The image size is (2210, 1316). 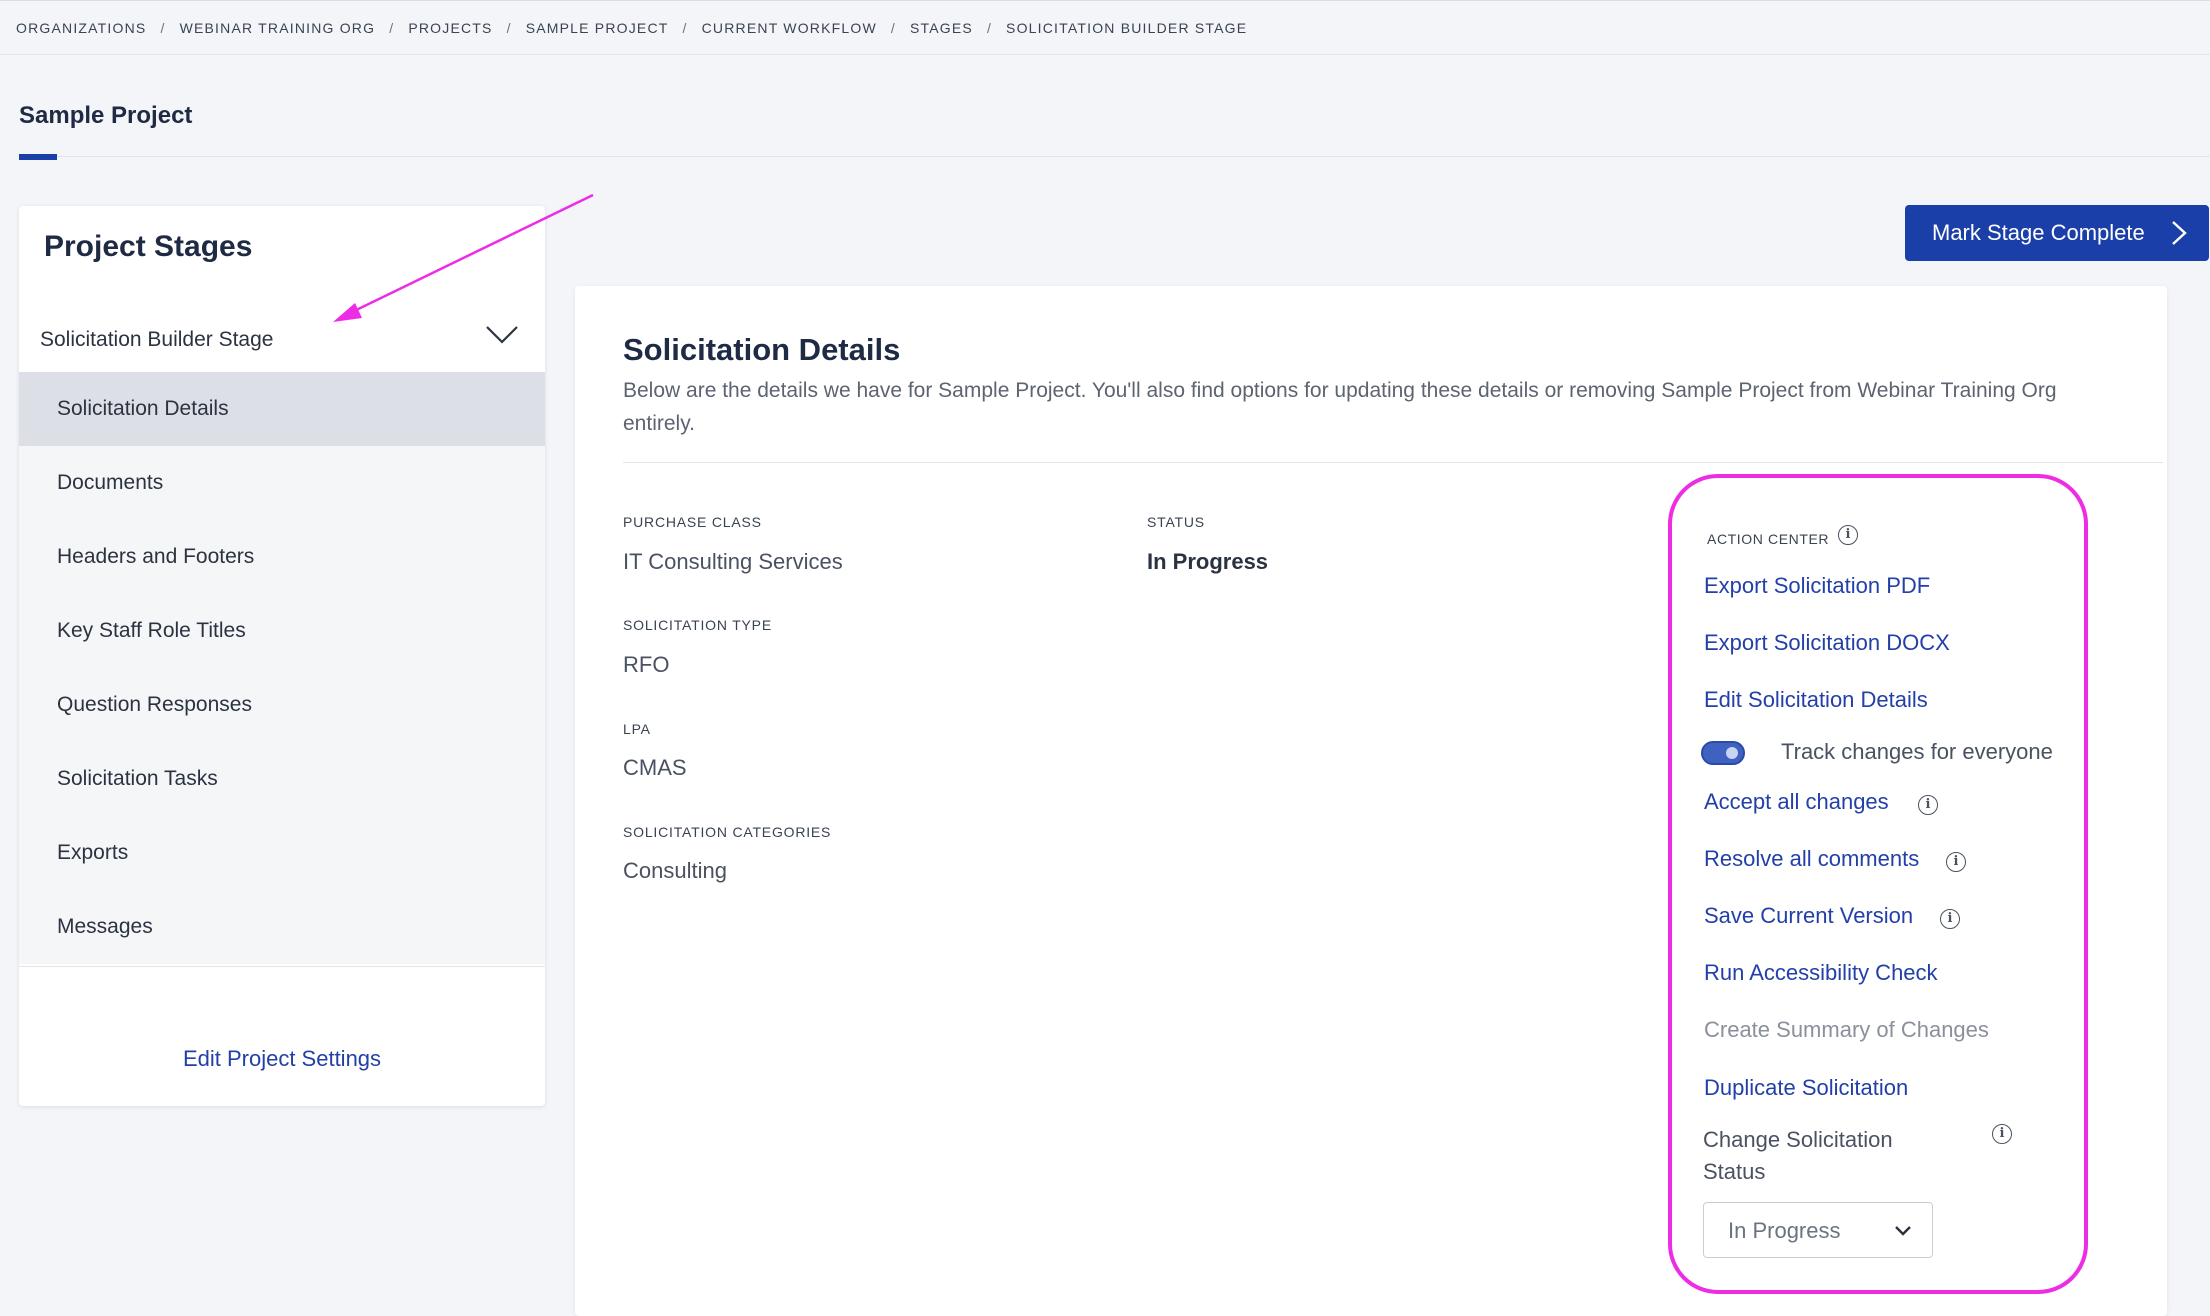 I want to click on stage-item-messages: Messages, so click(x=282, y=927).